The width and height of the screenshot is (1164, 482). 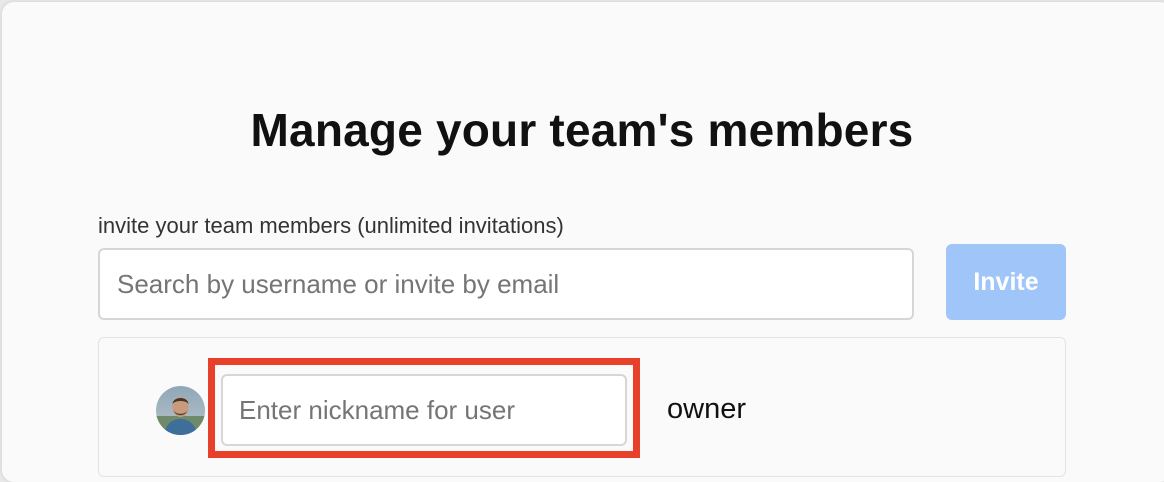 I want to click on avatar-photo-icon, so click(x=180, y=410).